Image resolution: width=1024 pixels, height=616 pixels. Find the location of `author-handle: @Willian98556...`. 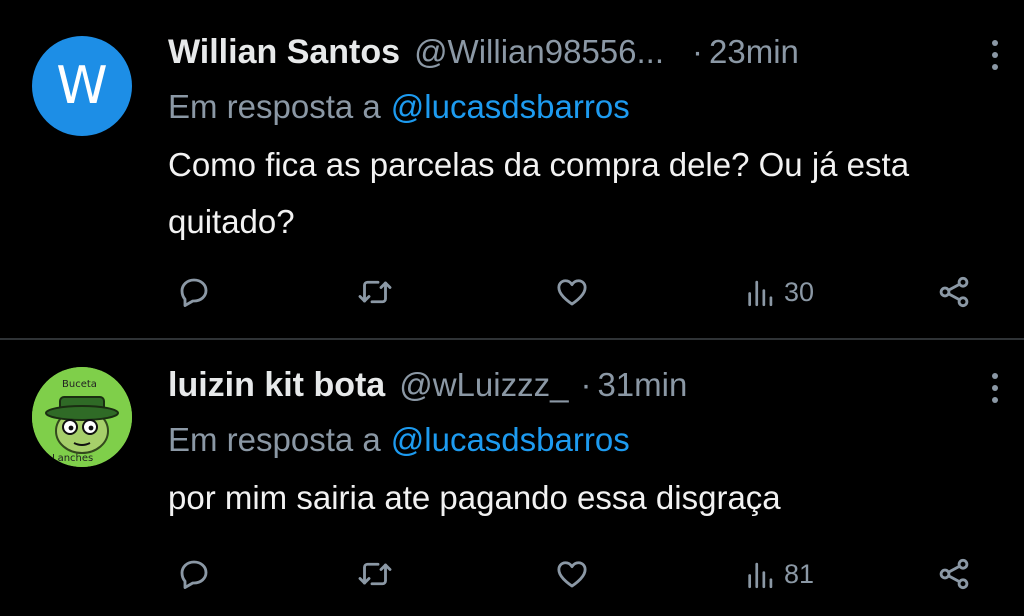

author-handle: @Willian98556... is located at coordinates (539, 52).